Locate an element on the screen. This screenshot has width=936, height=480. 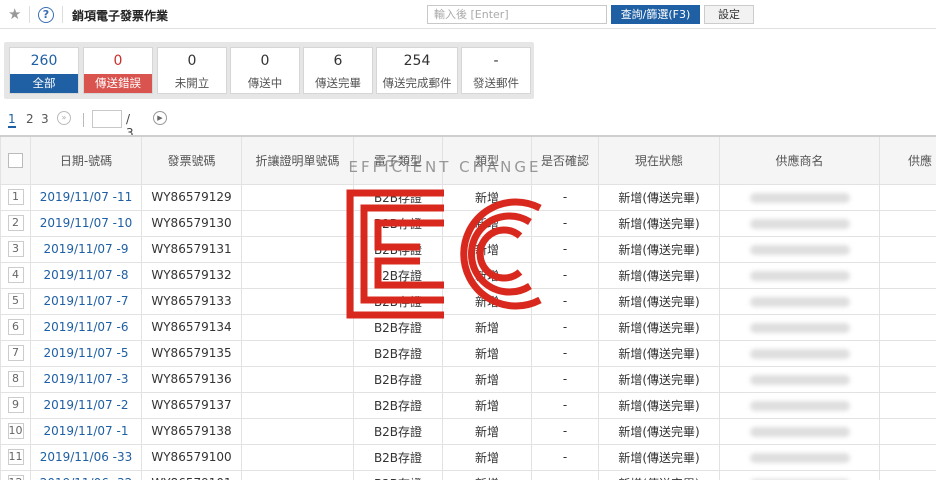
date-number-cell: 2019/11/07 -5 is located at coordinates (86, 353).